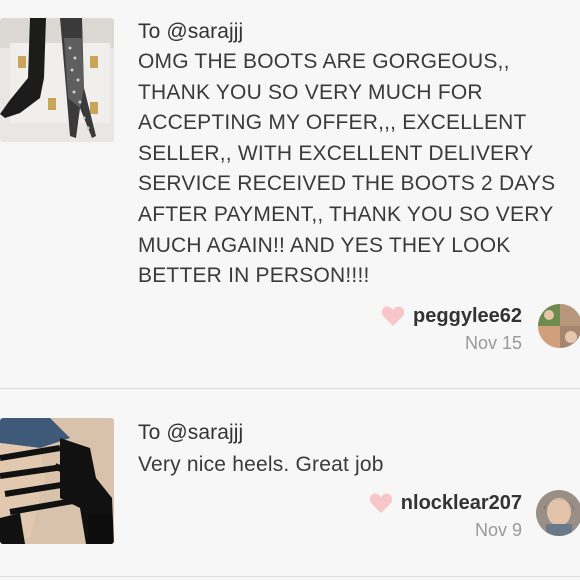  What do you see at coordinates (445, 515) in the screenshot?
I see `review-meta: nlocklear207 Nov 9` at bounding box center [445, 515].